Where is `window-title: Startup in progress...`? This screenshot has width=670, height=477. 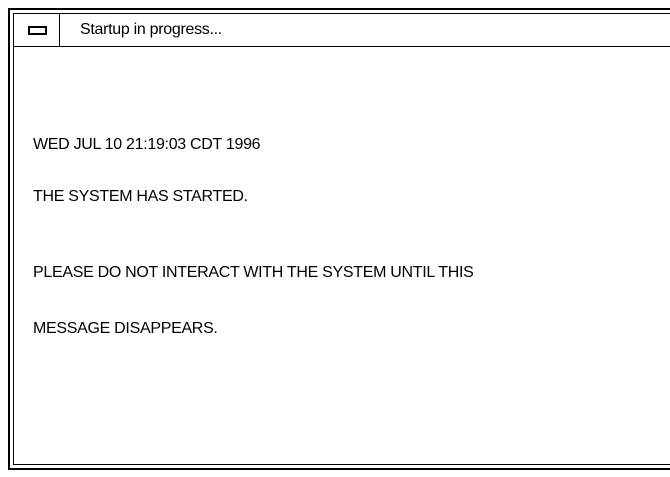 window-title: Startup in progress... is located at coordinates (151, 29).